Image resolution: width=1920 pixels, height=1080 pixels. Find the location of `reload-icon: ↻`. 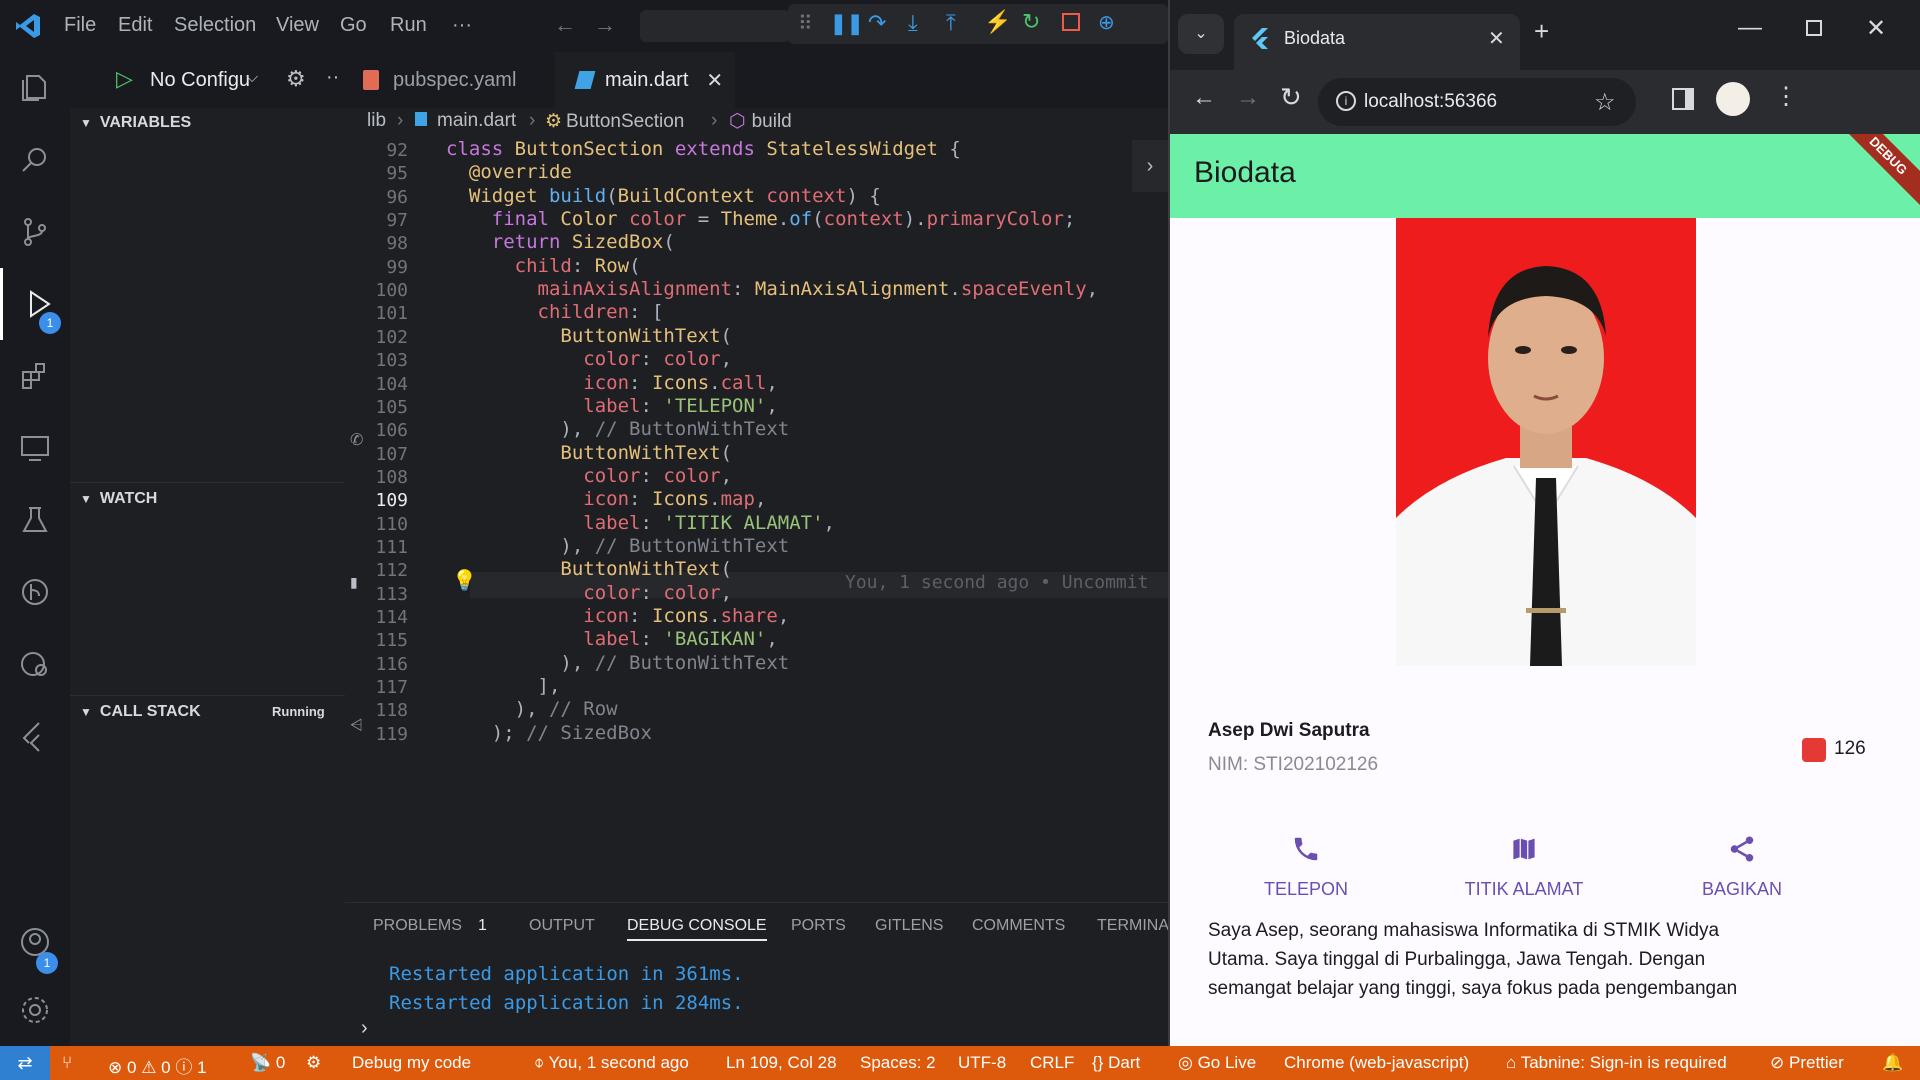

reload-icon: ↻ is located at coordinates (1291, 97).